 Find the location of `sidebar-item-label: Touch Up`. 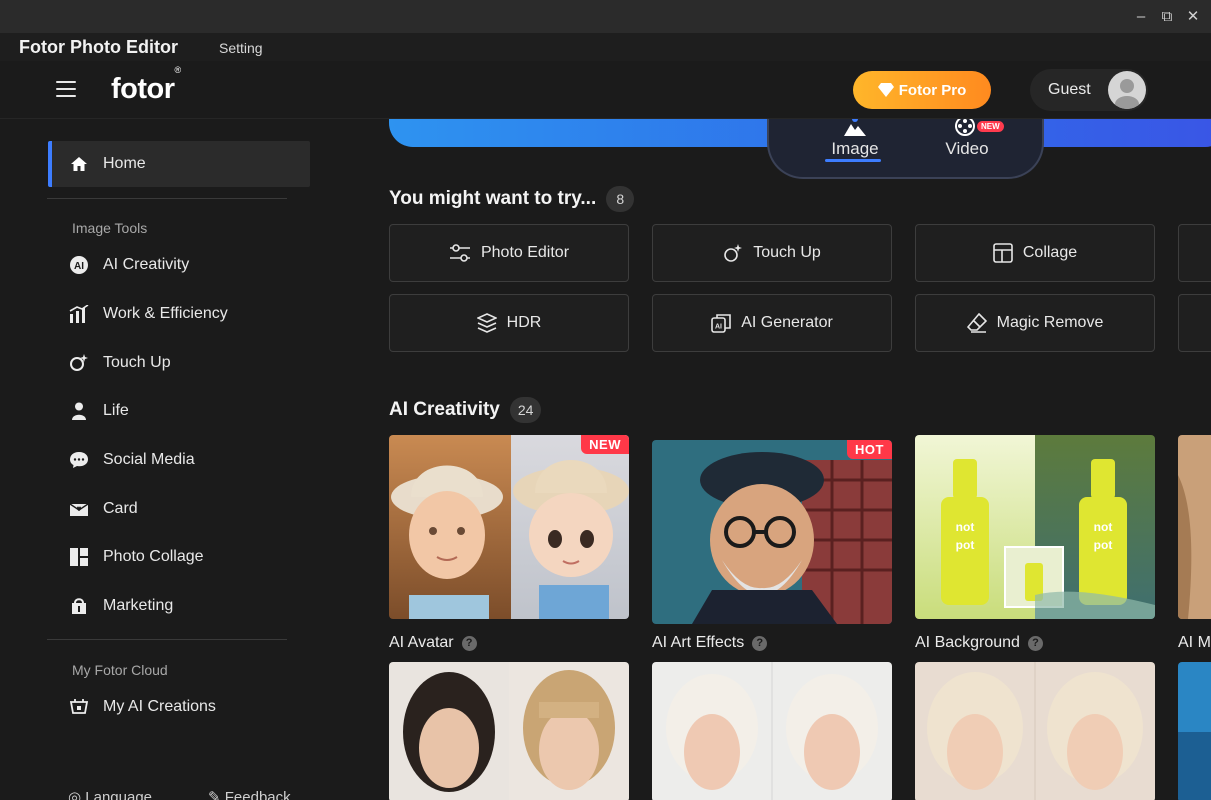

sidebar-item-label: Touch Up is located at coordinates (137, 362).